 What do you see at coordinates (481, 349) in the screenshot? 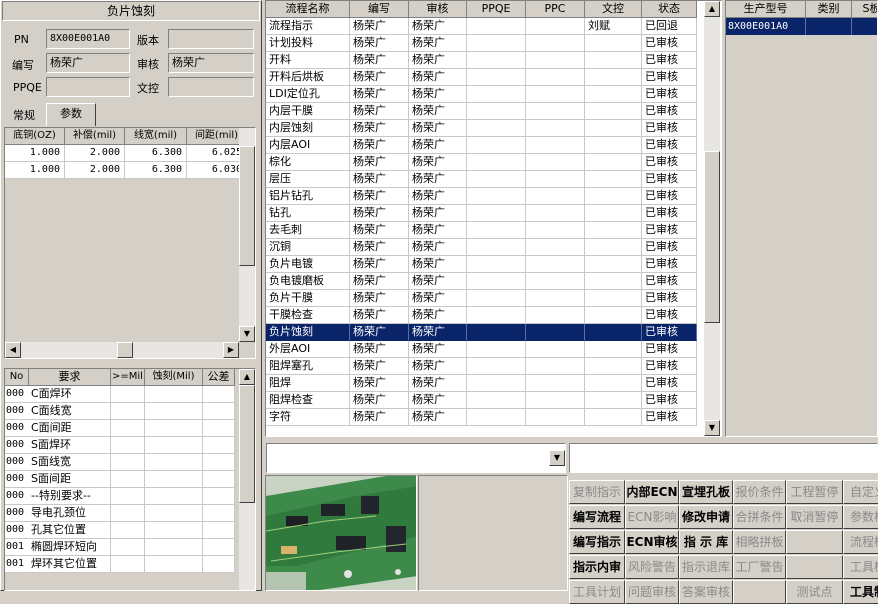
I see `process-row: 外层AOI 杨荣广 杨荣广 已审核` at bounding box center [481, 349].